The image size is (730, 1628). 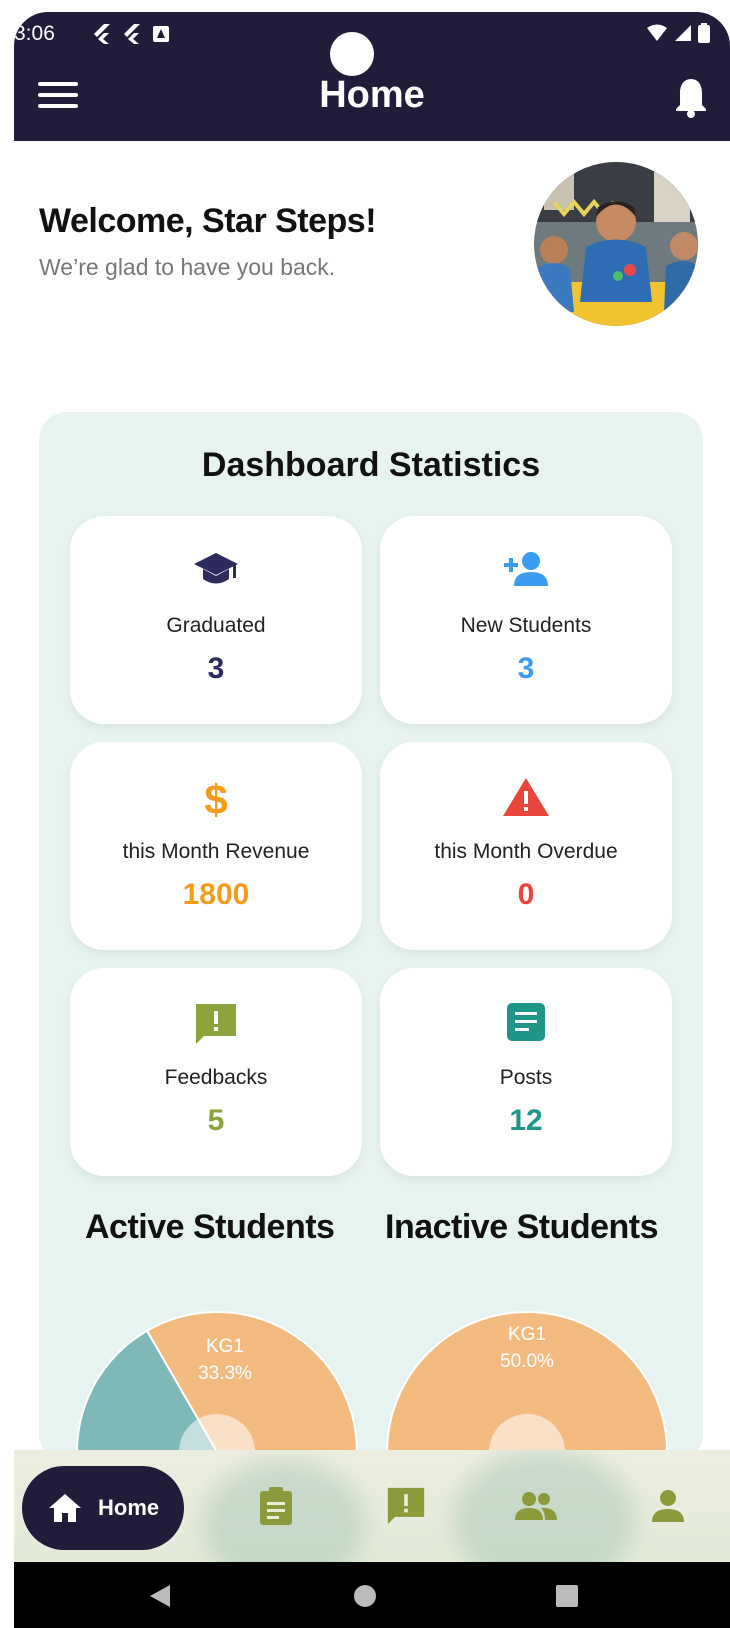 I want to click on active-students-pie: KG1 33.3%, so click(x=217, y=1386).